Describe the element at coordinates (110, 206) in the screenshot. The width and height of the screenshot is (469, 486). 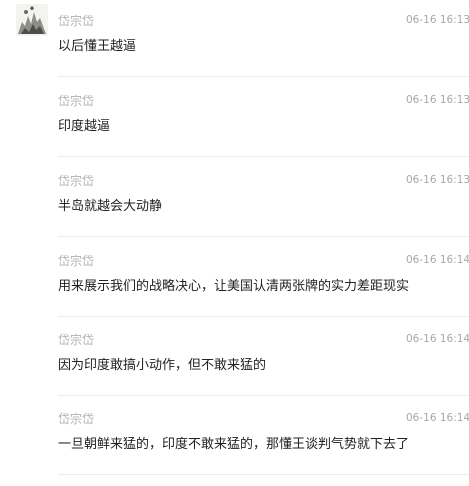
I see `comment-text: 半岛就越会大动静` at that location.